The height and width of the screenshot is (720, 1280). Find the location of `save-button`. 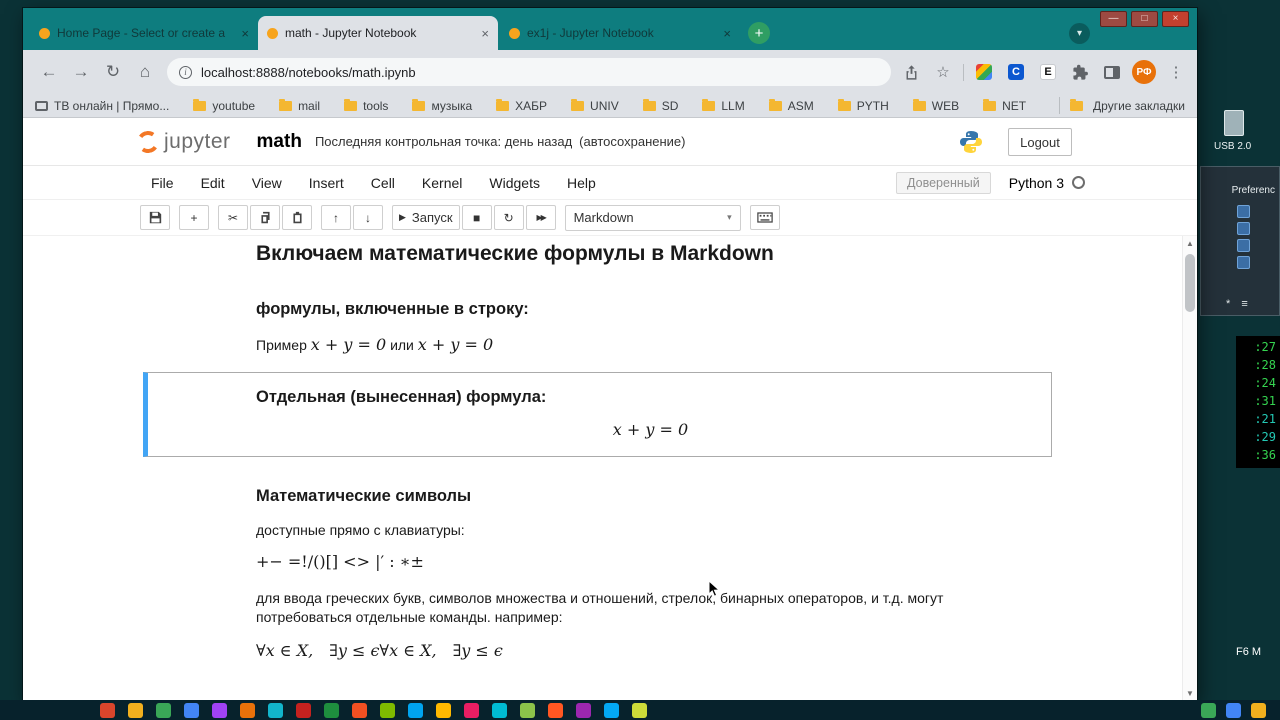

save-button is located at coordinates (155, 217).